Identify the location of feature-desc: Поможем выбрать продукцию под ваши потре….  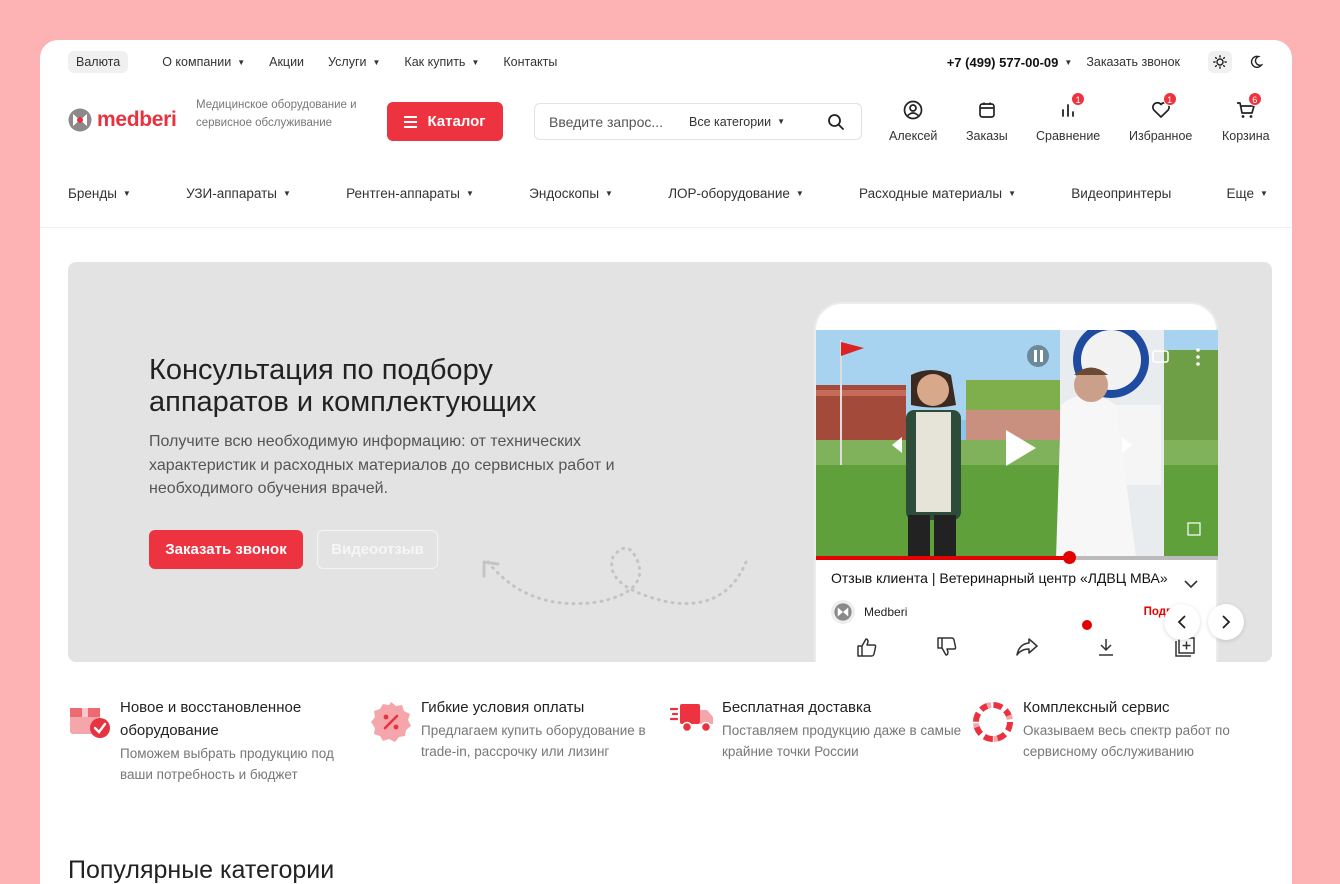
(227, 764).